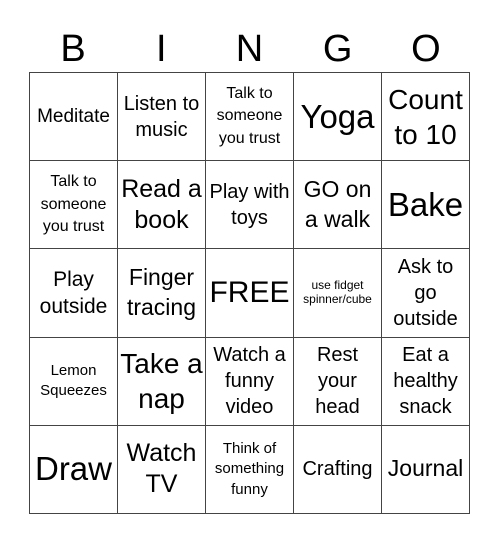  I want to click on header-letter-b: B, so click(73, 49).